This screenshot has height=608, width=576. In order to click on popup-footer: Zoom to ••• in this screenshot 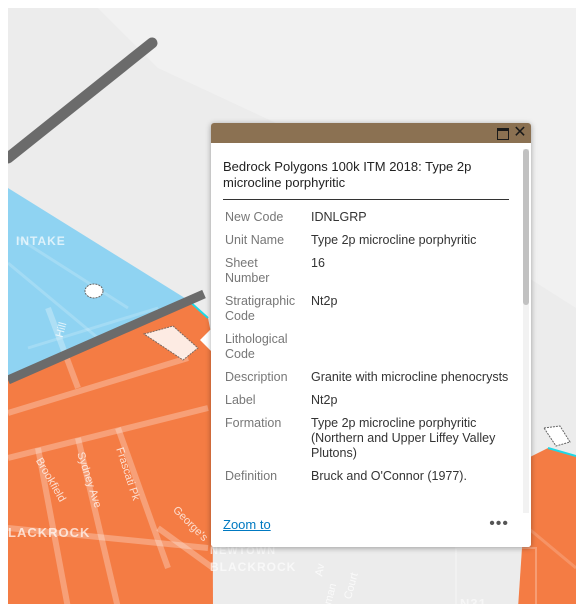, I will do `click(371, 531)`.